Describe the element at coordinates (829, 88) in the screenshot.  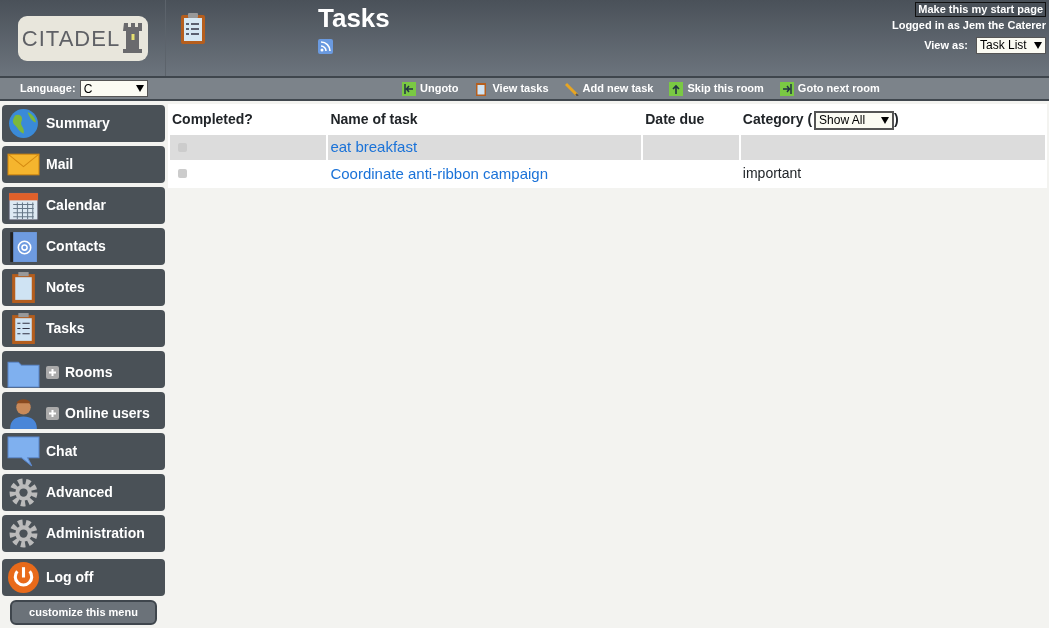
I see `toolbar-link: Goto next room` at that location.